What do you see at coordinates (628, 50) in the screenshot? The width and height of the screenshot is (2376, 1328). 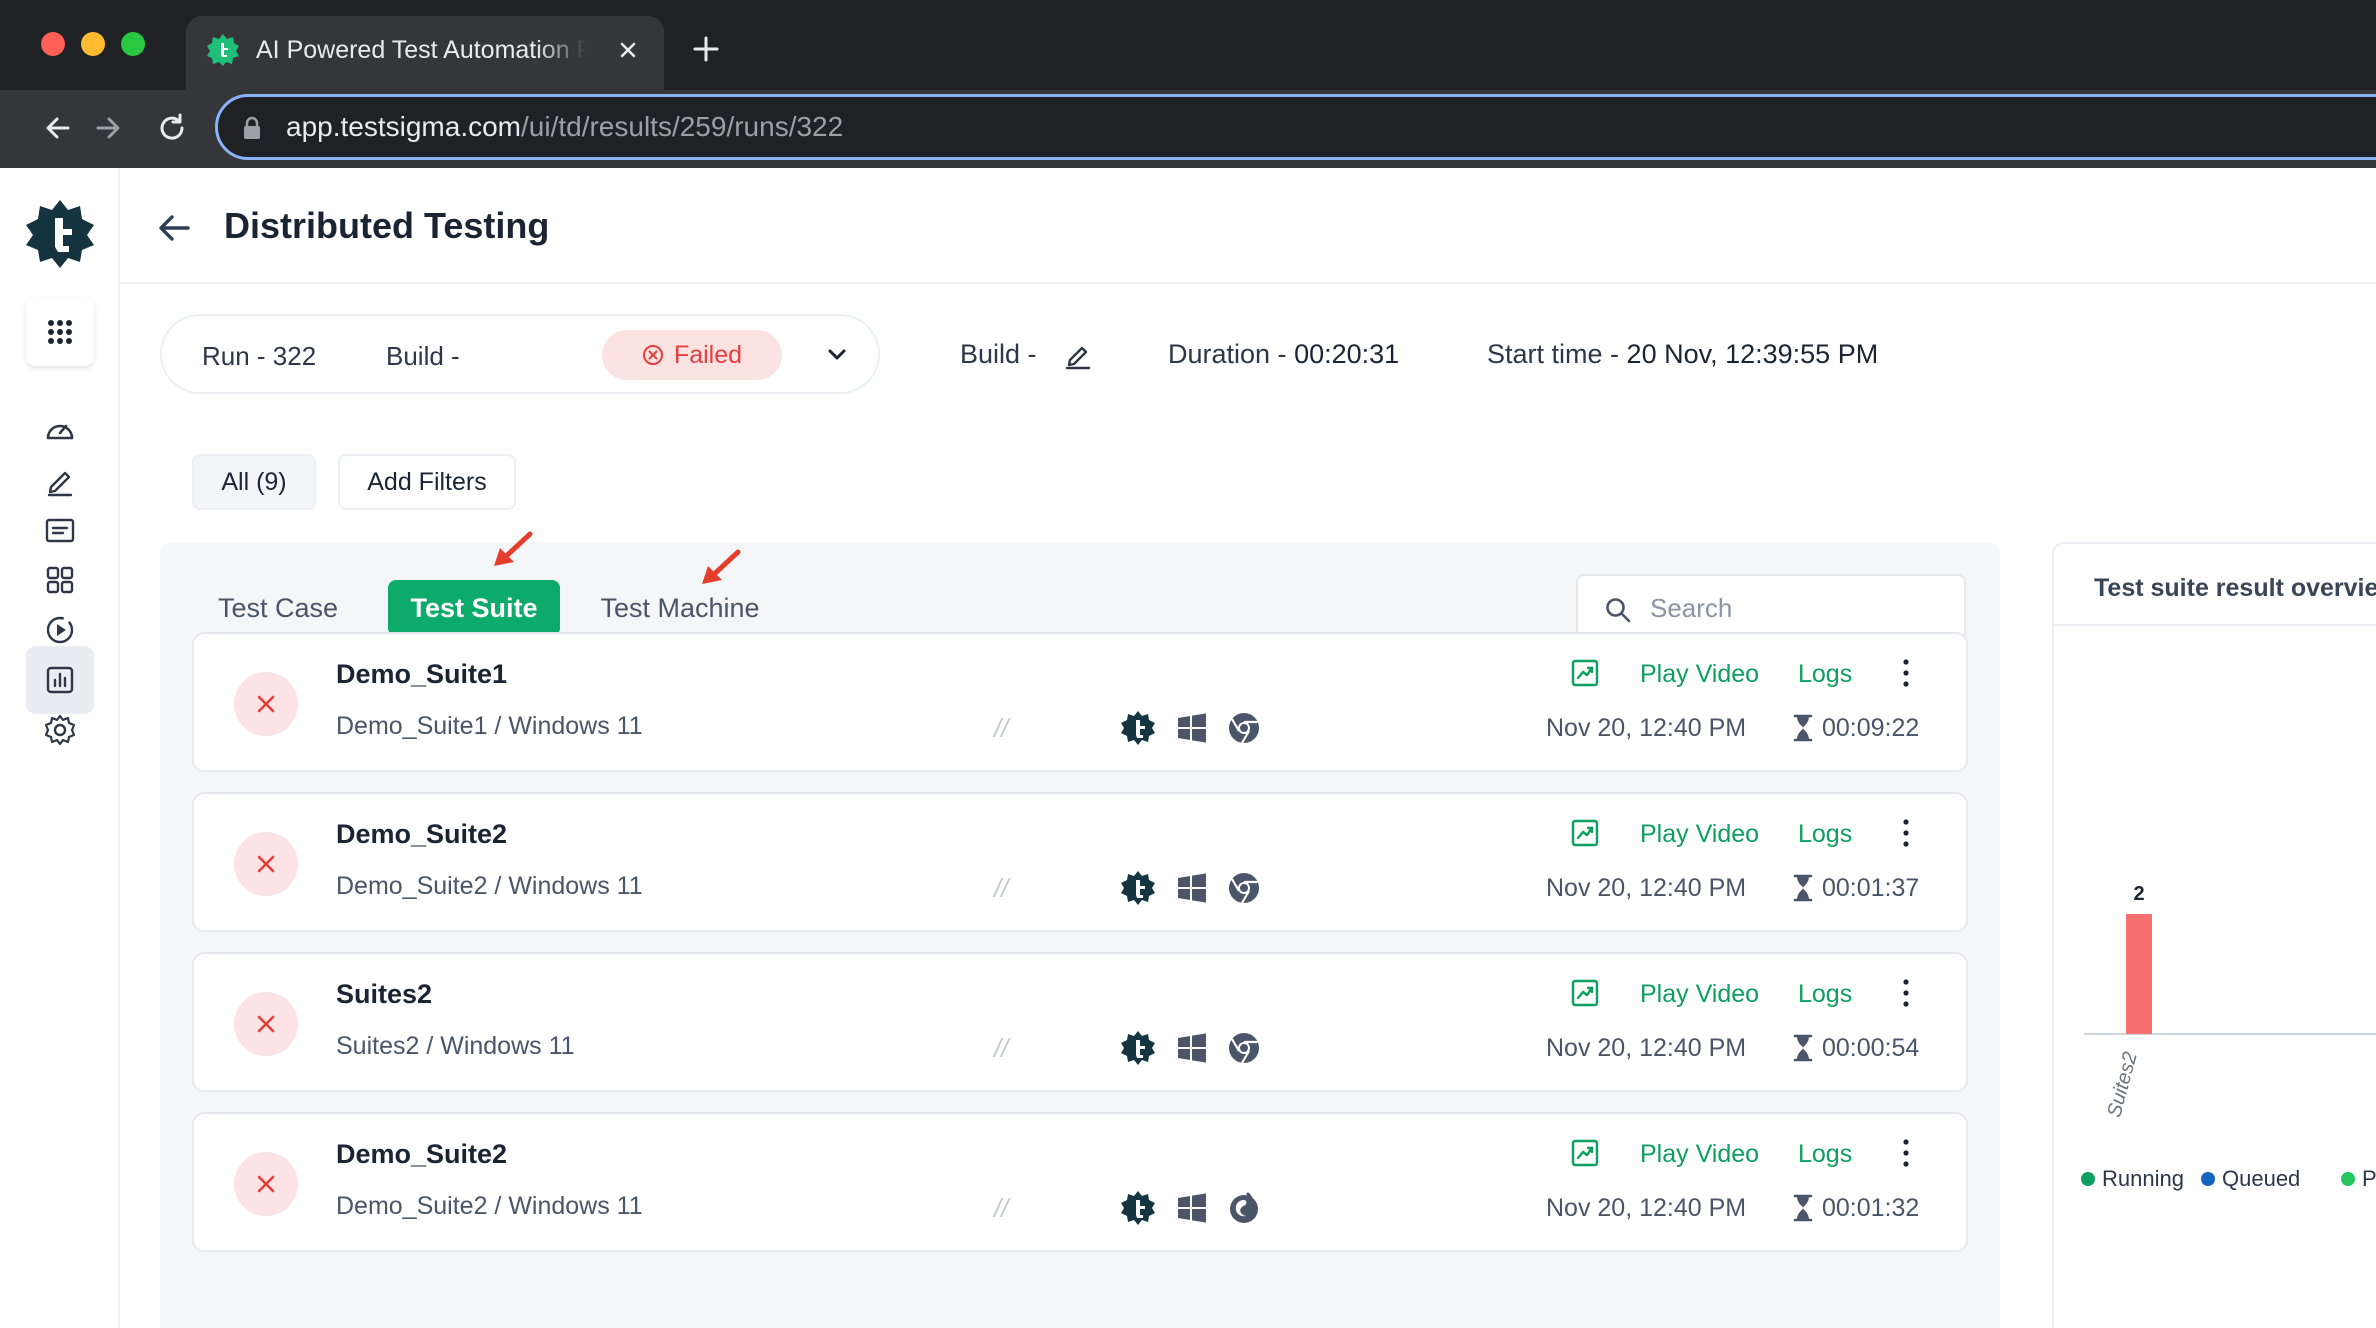 I see `close-tab-icon` at bounding box center [628, 50].